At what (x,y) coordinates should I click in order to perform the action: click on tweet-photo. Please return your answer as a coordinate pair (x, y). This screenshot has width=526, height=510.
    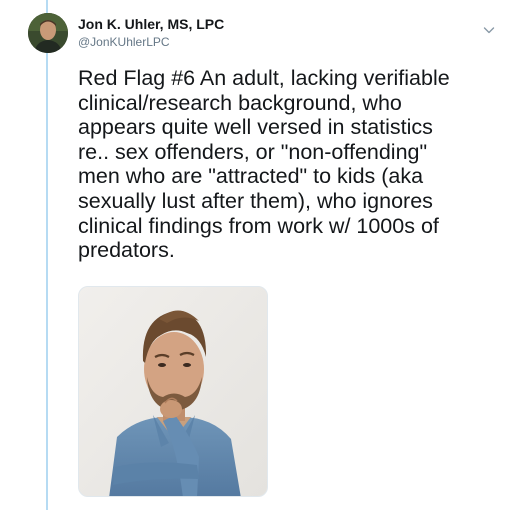
    Looking at the image, I should click on (173, 391).